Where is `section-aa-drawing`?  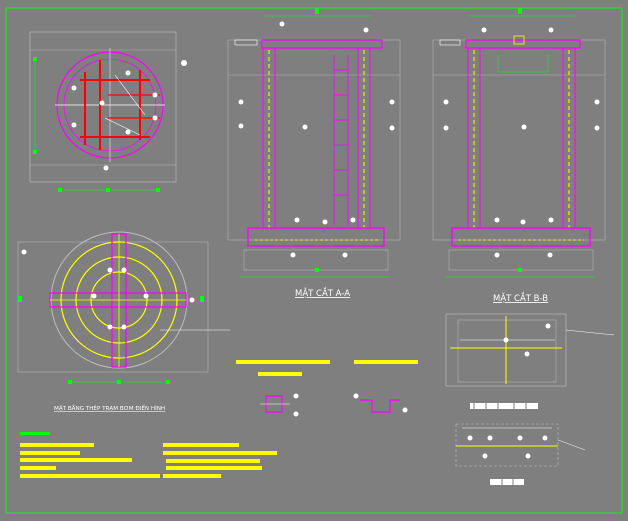 section-aa-drawing is located at coordinates (314, 143).